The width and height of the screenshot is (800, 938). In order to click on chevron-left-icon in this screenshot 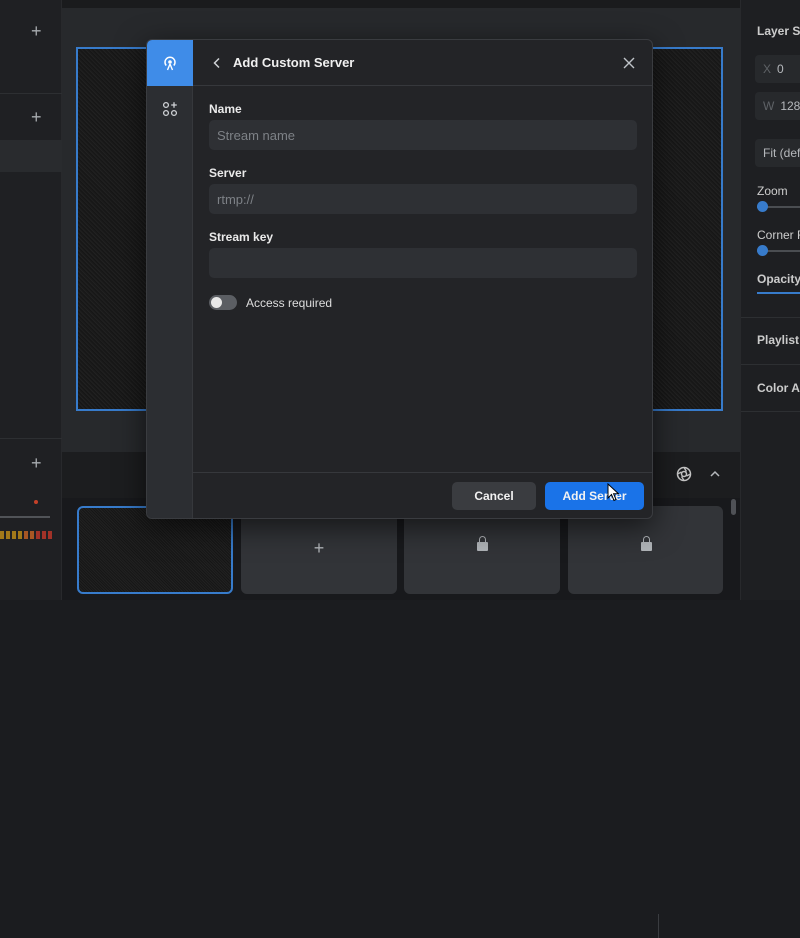, I will do `click(216, 63)`.